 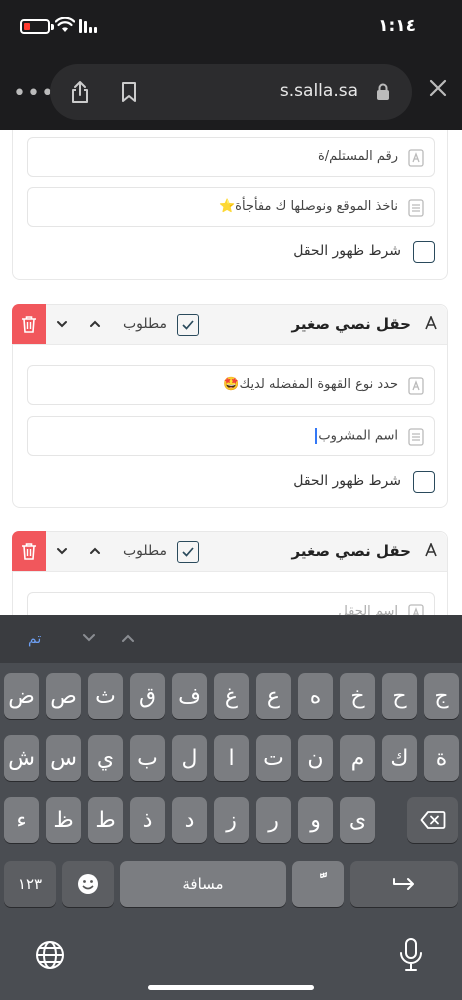 I want to click on letter-key: م, so click(x=357, y=758).